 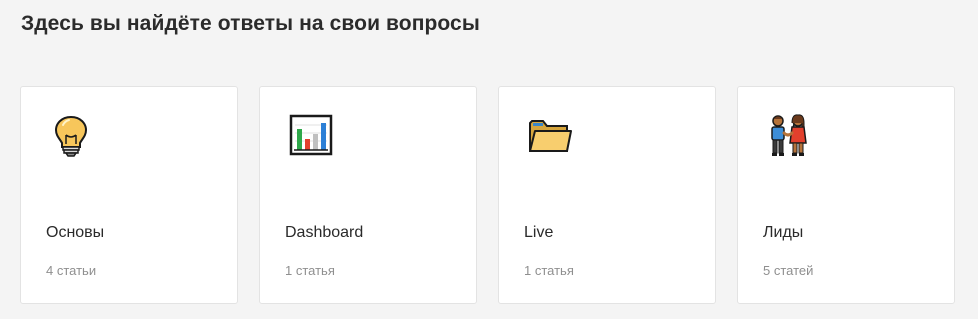 What do you see at coordinates (549, 135) in the screenshot?
I see `folder-icon` at bounding box center [549, 135].